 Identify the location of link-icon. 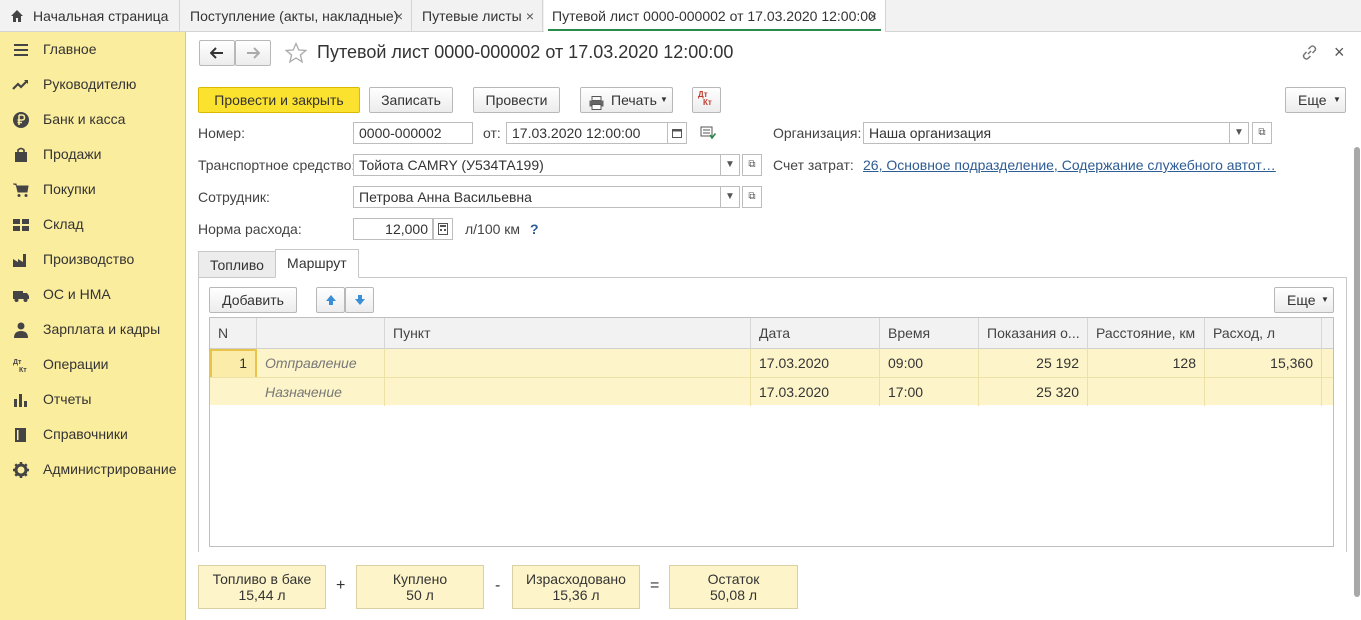
(1309, 54).